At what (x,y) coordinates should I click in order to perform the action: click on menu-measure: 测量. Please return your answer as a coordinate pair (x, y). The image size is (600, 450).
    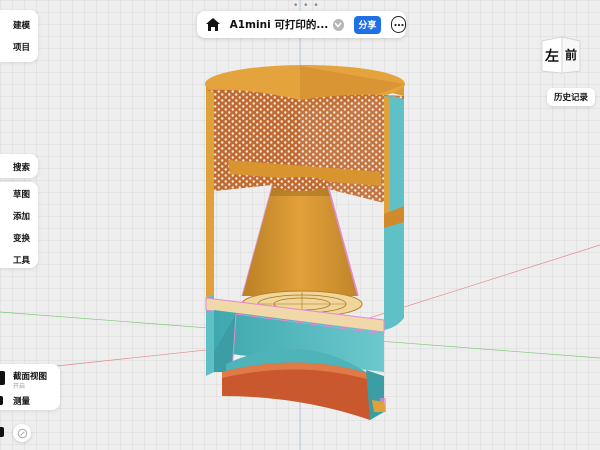
    Looking at the image, I should click on (21, 401).